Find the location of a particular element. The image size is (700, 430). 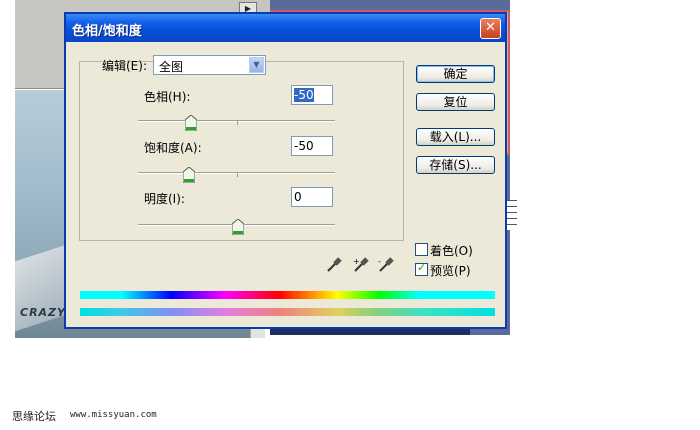

lightness-input: 0 is located at coordinates (312, 197).